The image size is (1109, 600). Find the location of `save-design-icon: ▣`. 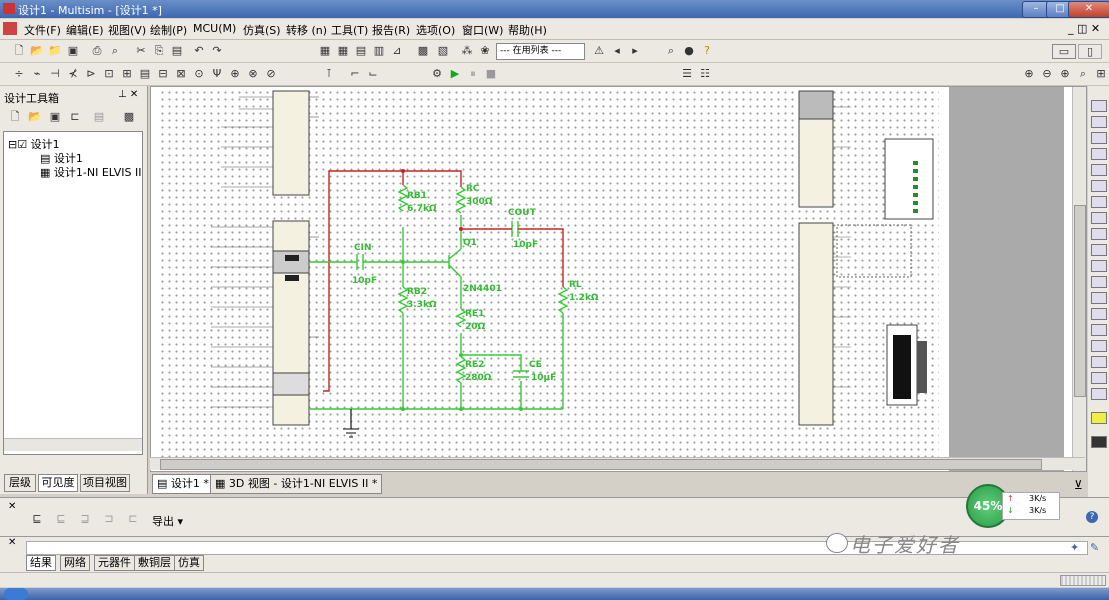

save-design-icon: ▣ is located at coordinates (55, 116).